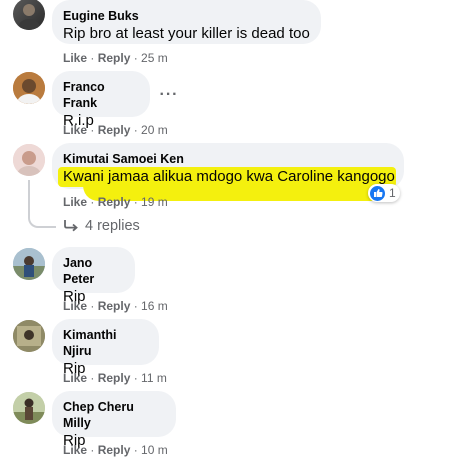 The image size is (454, 457). I want to click on ellipsis-icon: ···, so click(169, 94).